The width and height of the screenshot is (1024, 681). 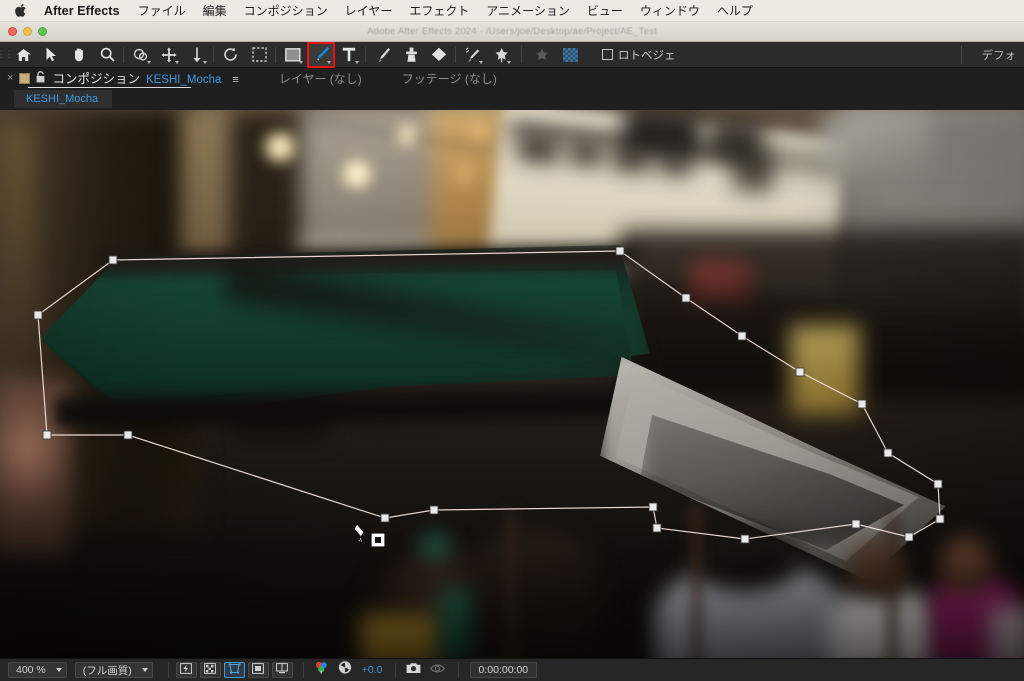 What do you see at coordinates (183, 79) in the screenshot?
I see `tab-composition-name: KESHI_Mocha` at bounding box center [183, 79].